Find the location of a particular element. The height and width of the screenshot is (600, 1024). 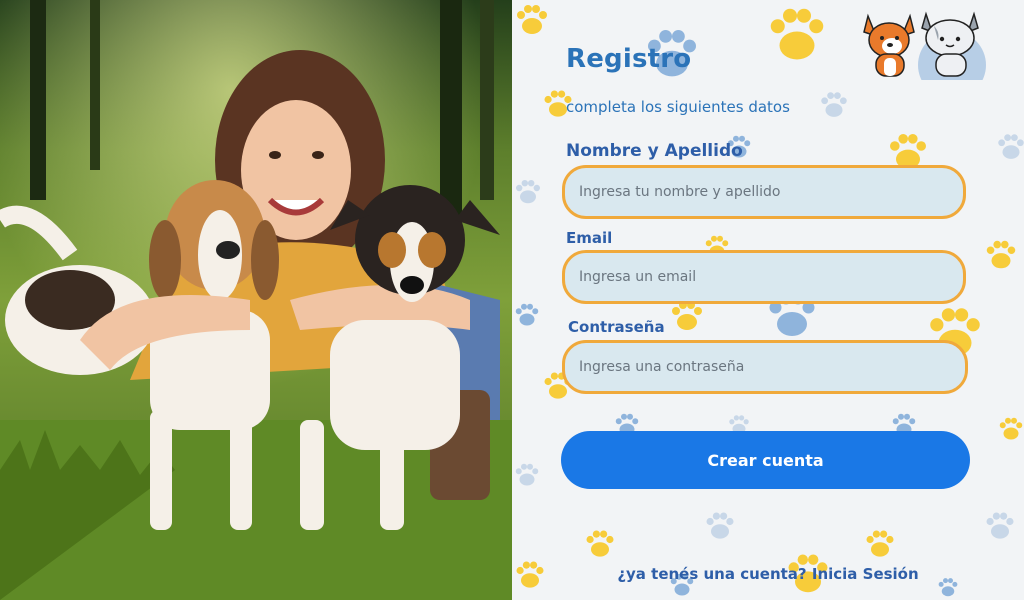

login-prompt-text: ¿ya tenés una cuenta? is located at coordinates (712, 574).